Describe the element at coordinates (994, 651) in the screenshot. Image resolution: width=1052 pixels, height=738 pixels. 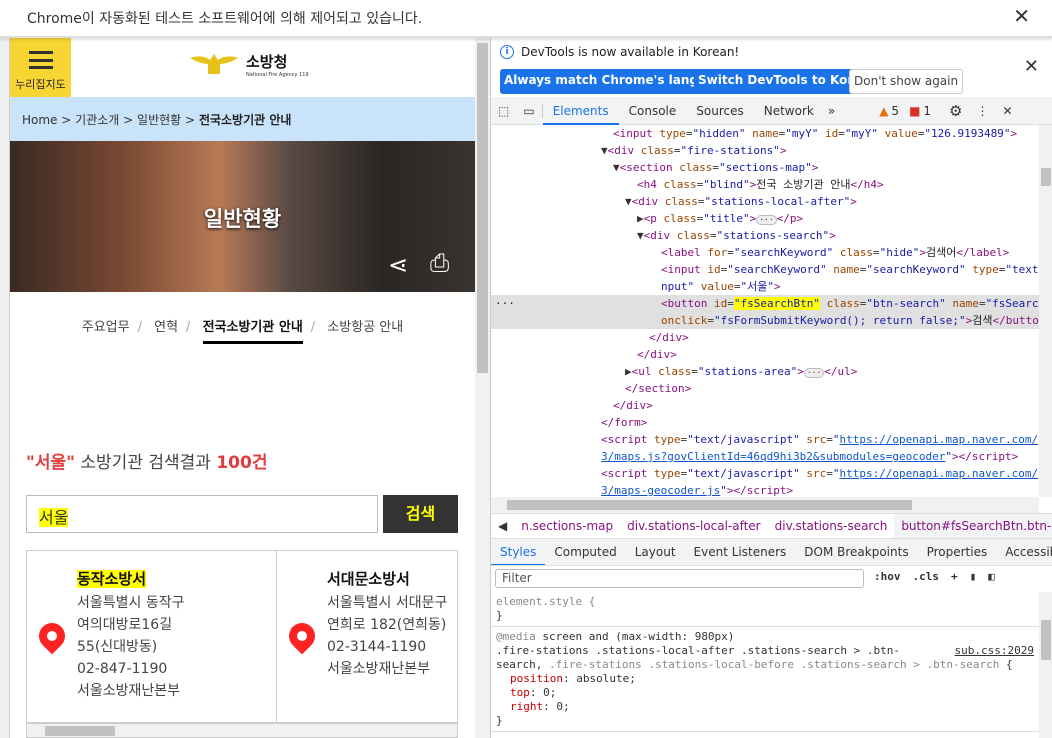
I see `rule-source-link: sub.css:2029` at that location.